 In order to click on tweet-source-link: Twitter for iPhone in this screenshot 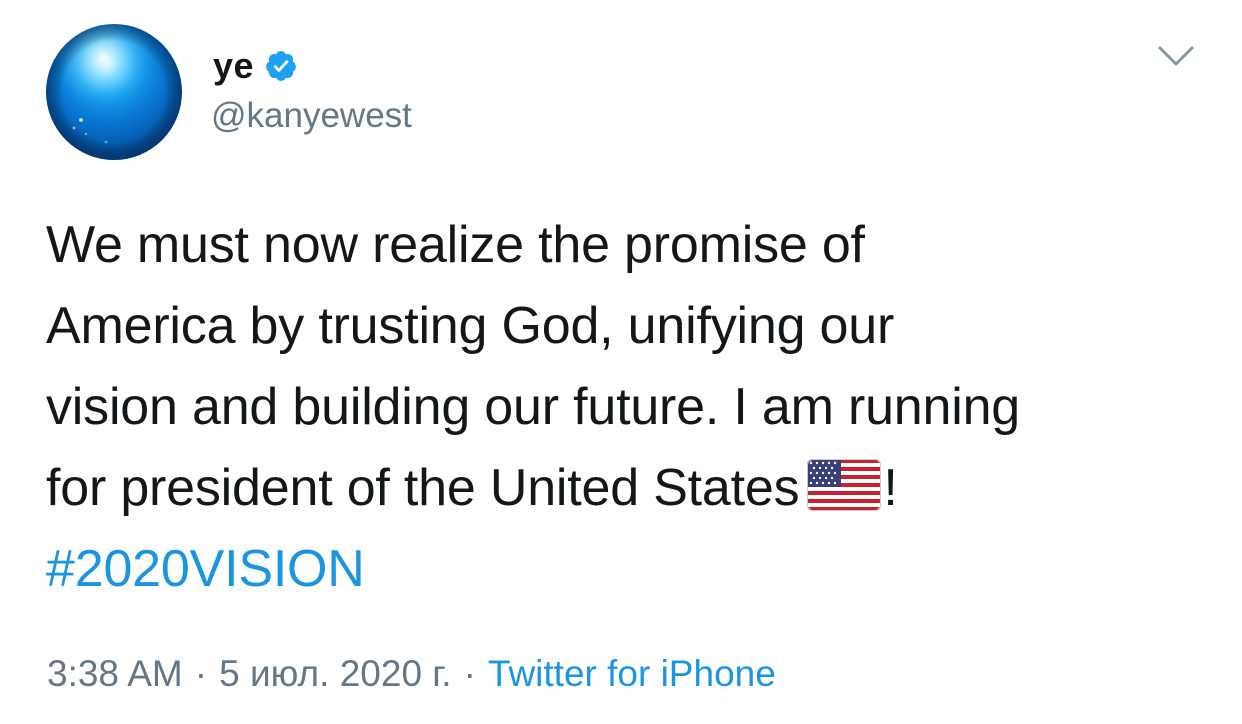, I will do `click(632, 673)`.